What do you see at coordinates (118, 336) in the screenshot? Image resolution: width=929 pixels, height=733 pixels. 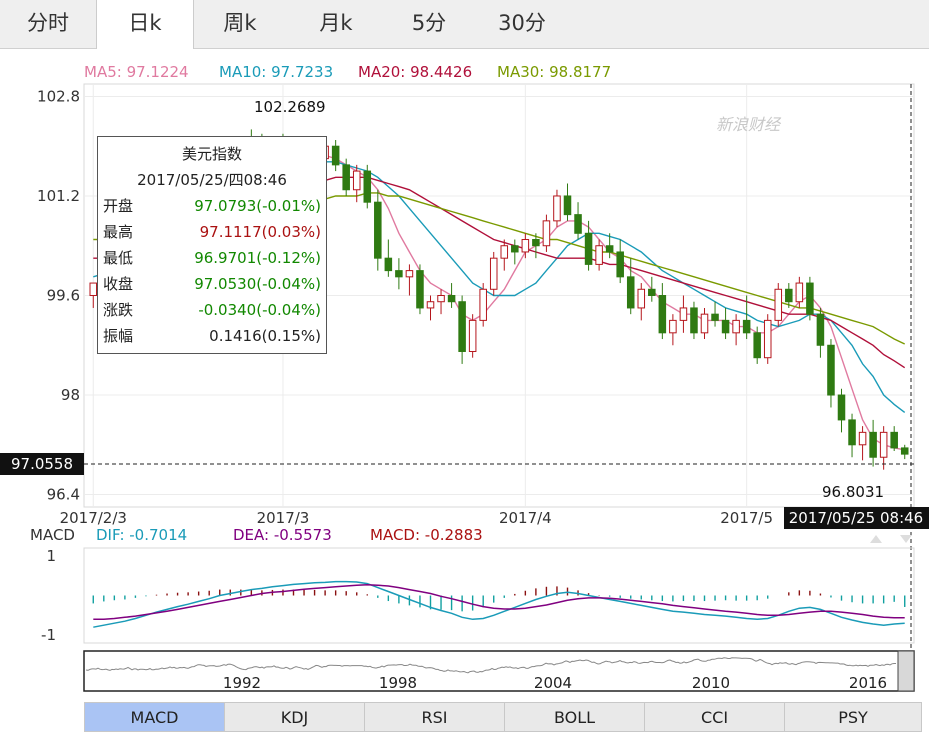 I see `tooltip-row-label: 振幅` at bounding box center [118, 336].